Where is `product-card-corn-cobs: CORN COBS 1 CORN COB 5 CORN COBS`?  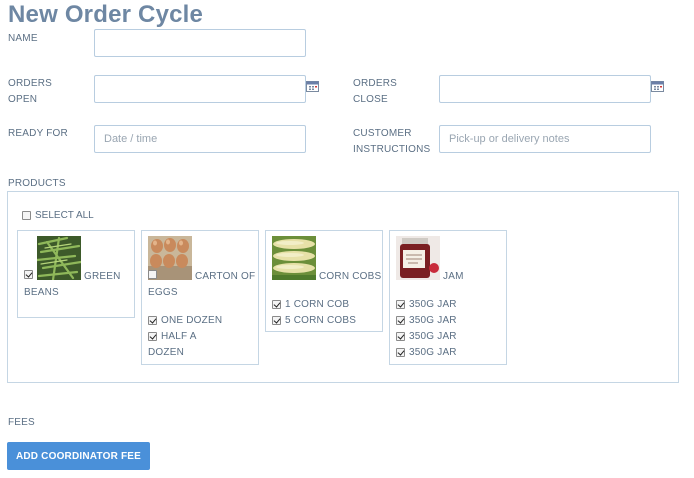
product-card-corn-cobs: CORN COBS 1 CORN COB 5 CORN COBS is located at coordinates (324, 281).